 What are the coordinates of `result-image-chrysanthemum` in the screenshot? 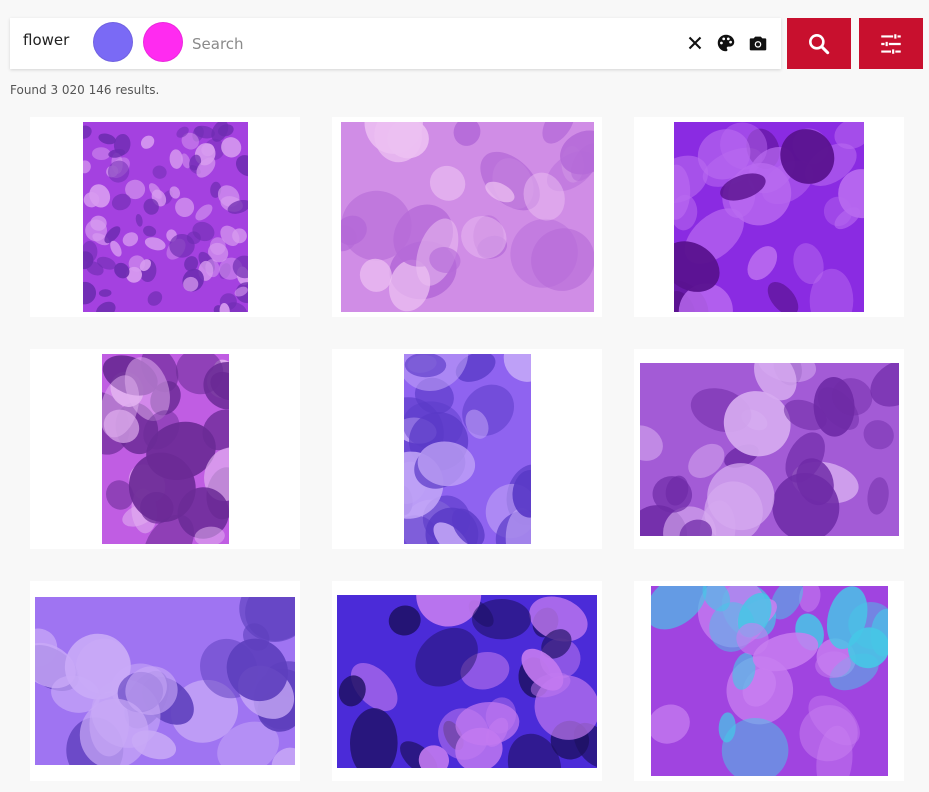 It's located at (769, 217).